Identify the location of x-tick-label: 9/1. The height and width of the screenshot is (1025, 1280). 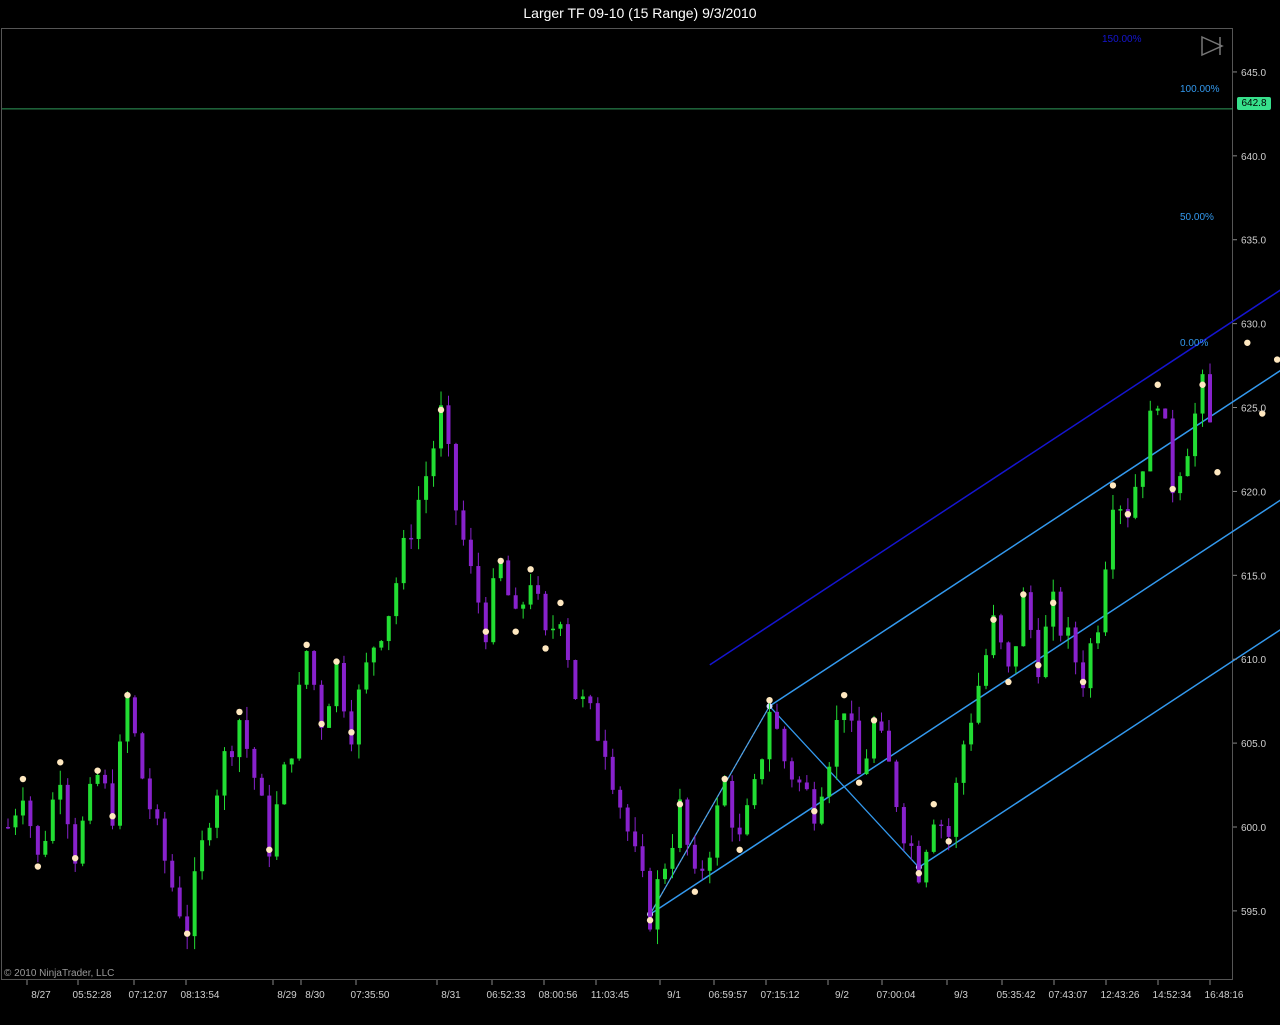
(674, 995).